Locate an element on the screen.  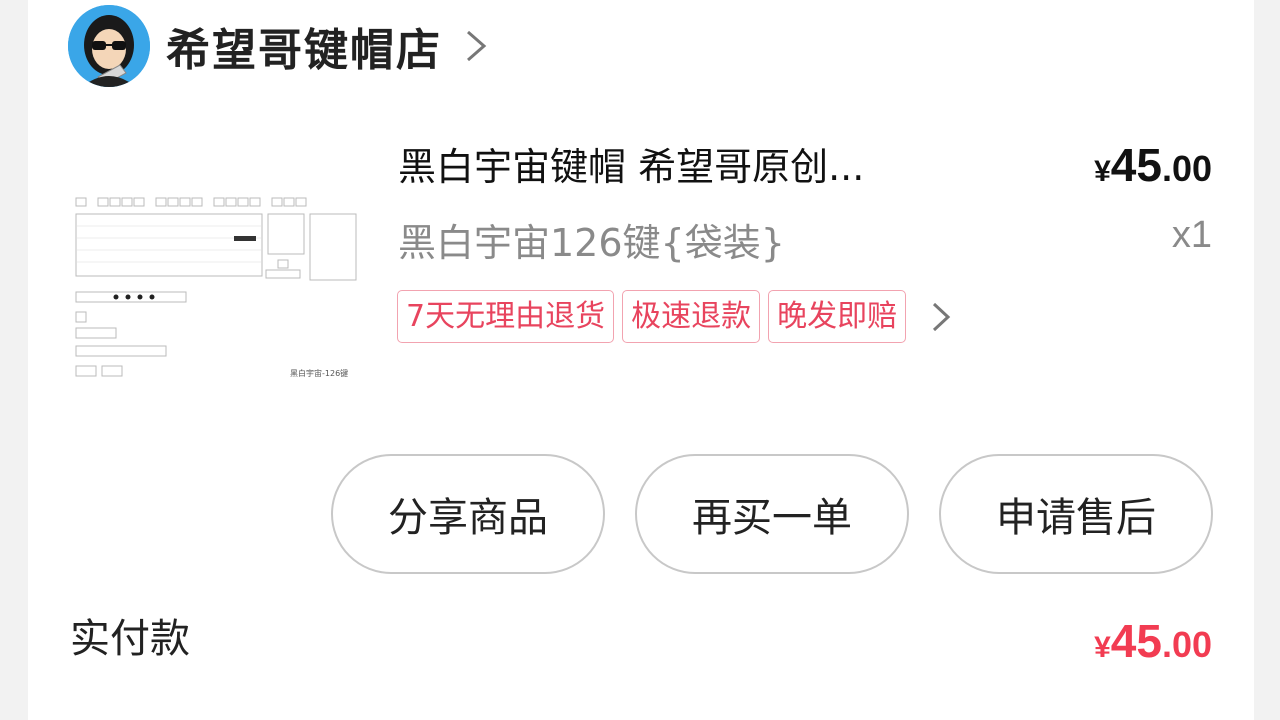
shop-avatar is located at coordinates (109, 46).